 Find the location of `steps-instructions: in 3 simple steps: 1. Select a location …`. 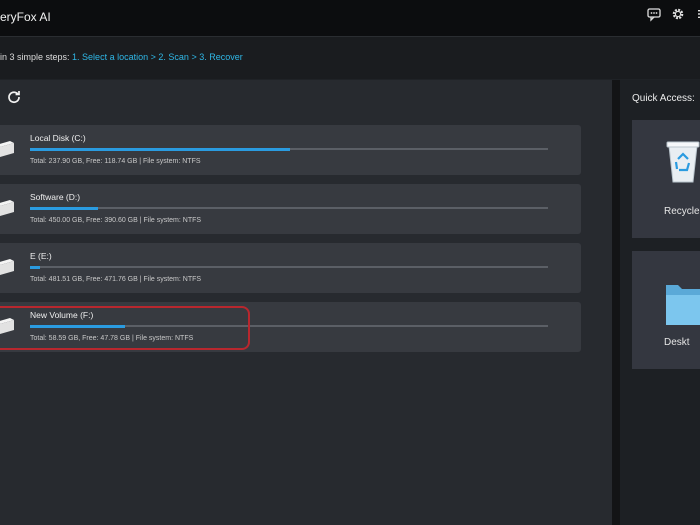

steps-instructions: in 3 simple steps: 1. Select a location … is located at coordinates (121, 57).